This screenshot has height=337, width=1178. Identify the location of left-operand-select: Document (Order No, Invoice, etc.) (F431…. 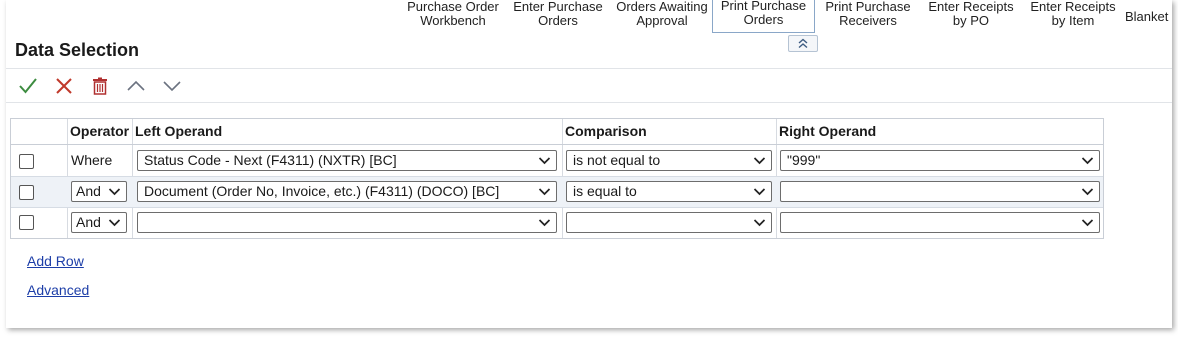
(347, 191).